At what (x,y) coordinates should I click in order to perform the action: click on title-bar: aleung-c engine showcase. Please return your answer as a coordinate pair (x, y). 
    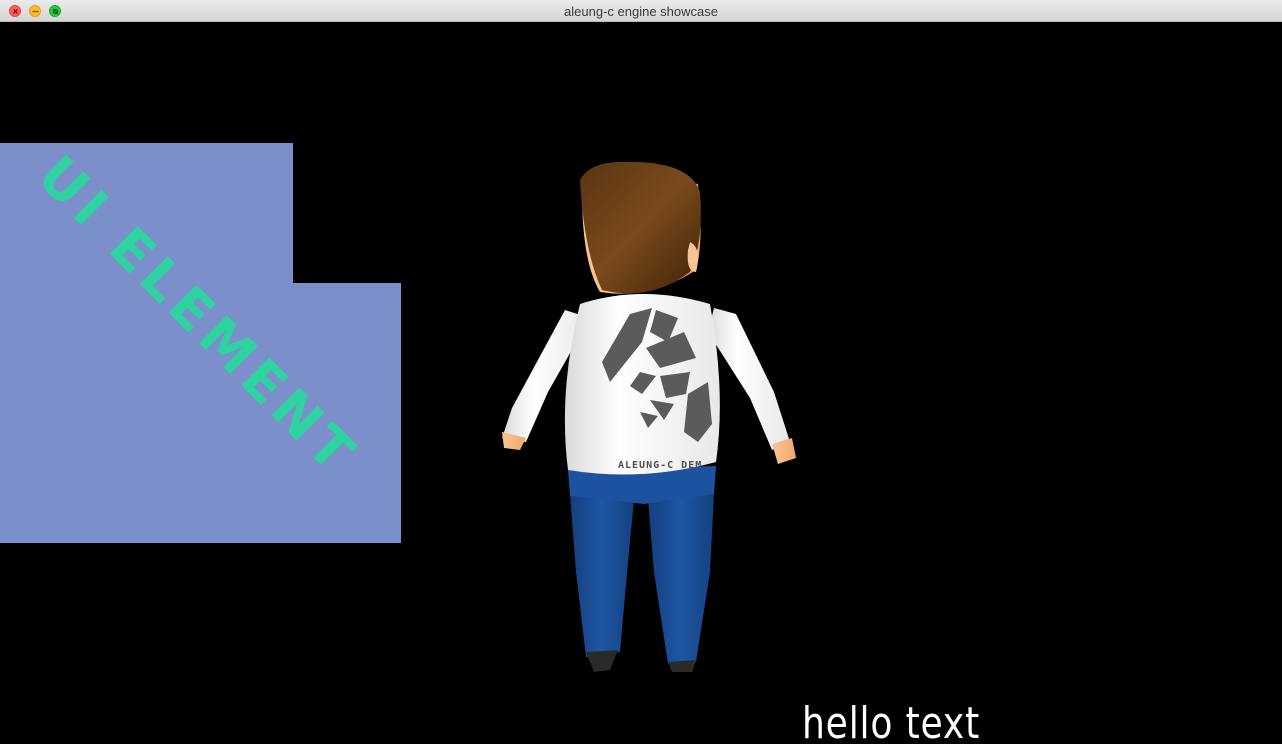
    Looking at the image, I should click on (641, 11).